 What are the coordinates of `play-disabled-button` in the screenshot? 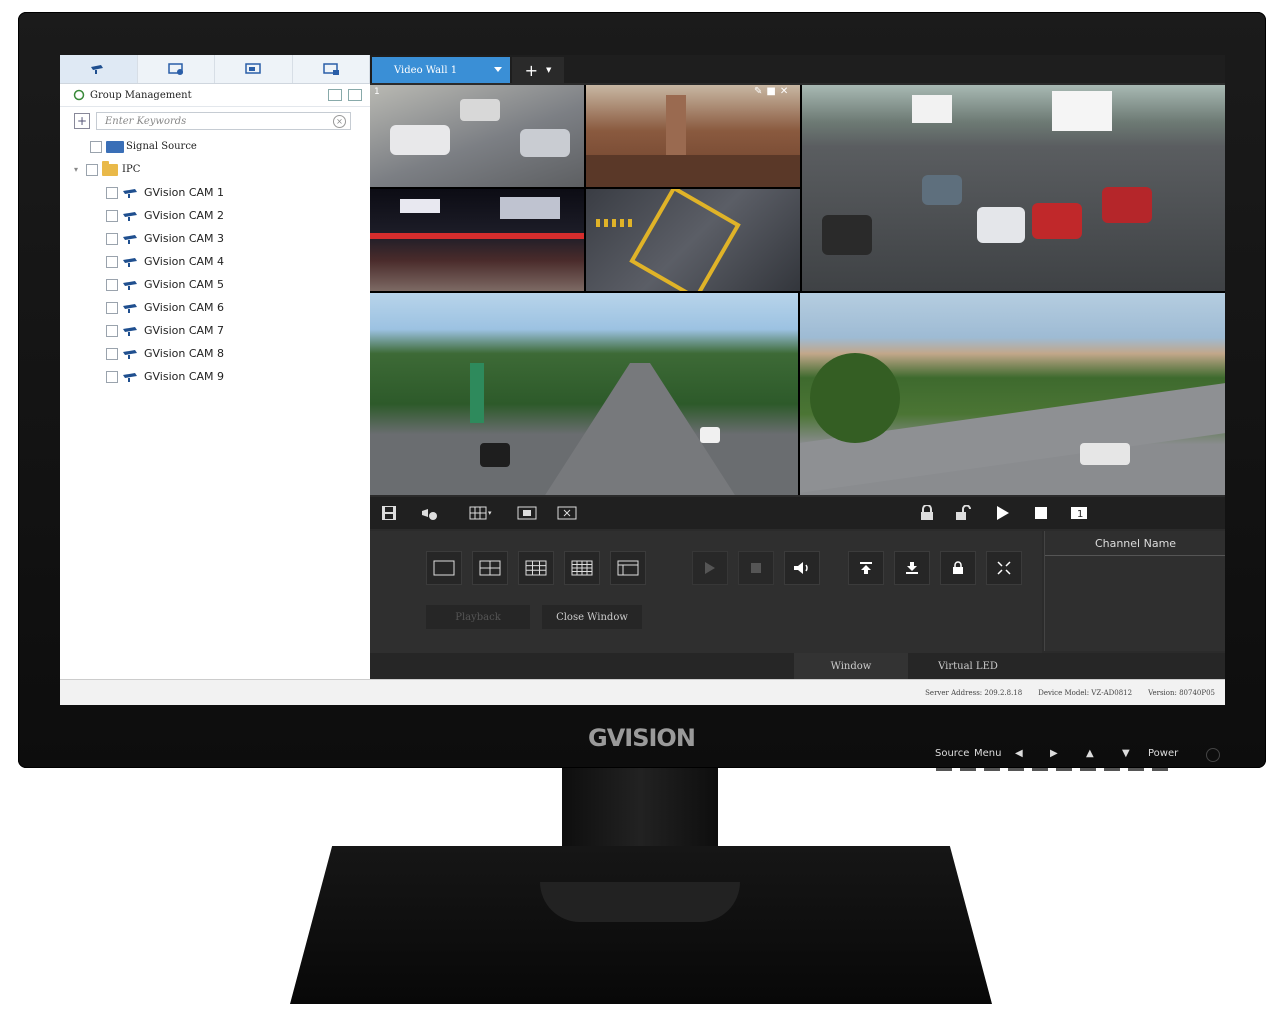 It's located at (710, 568).